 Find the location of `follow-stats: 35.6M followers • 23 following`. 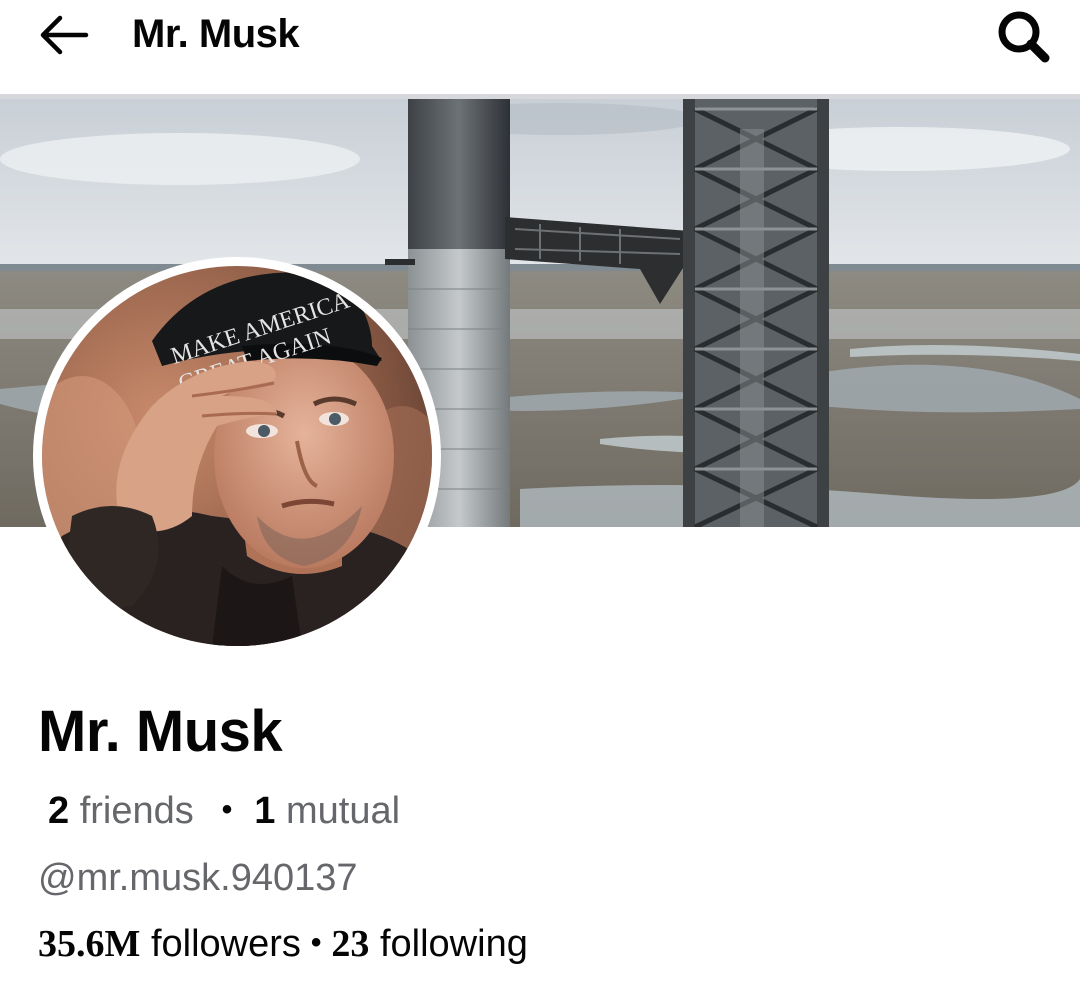

follow-stats: 35.6M followers • 23 following is located at coordinates (283, 944).